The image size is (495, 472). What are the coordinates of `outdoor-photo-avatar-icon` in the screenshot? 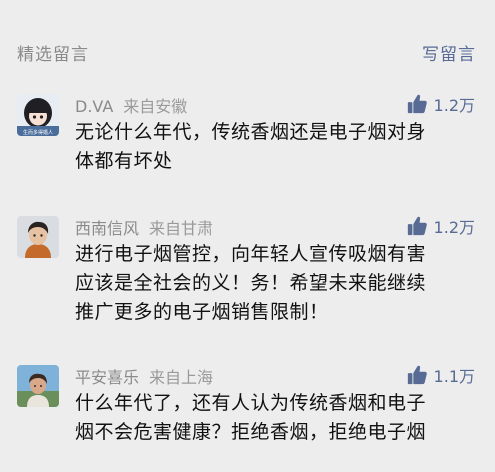 It's located at (38, 386).